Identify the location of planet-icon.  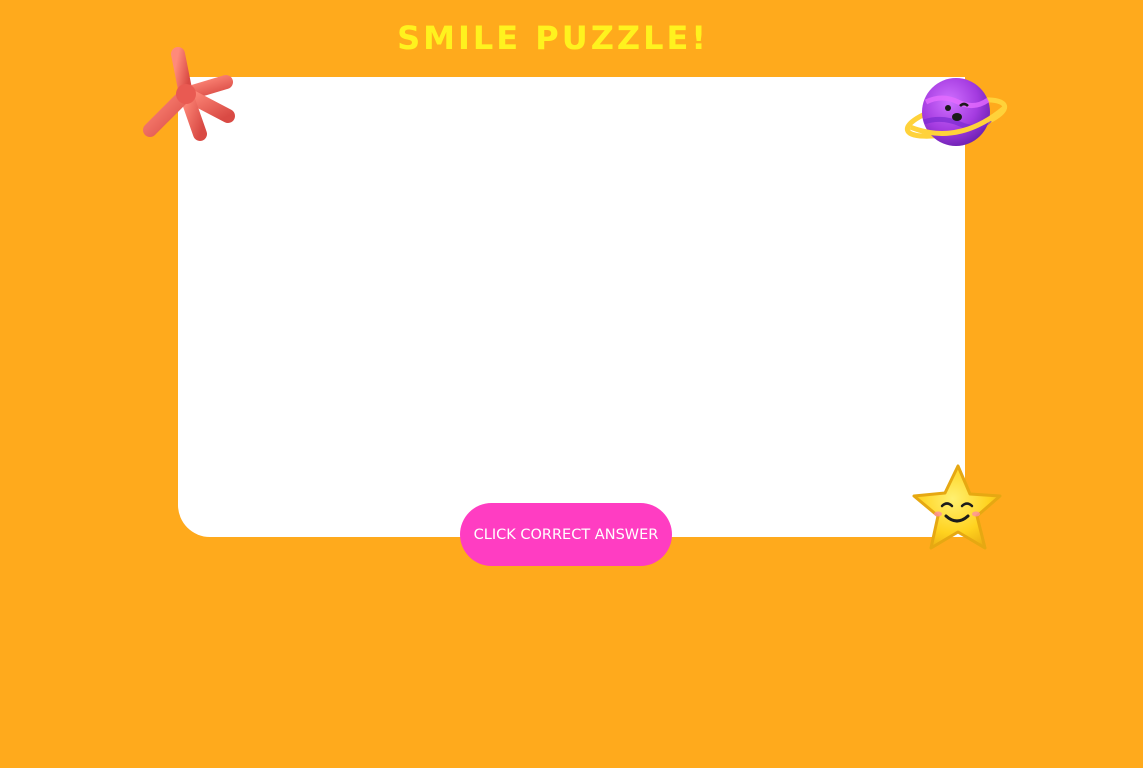
(956, 114).